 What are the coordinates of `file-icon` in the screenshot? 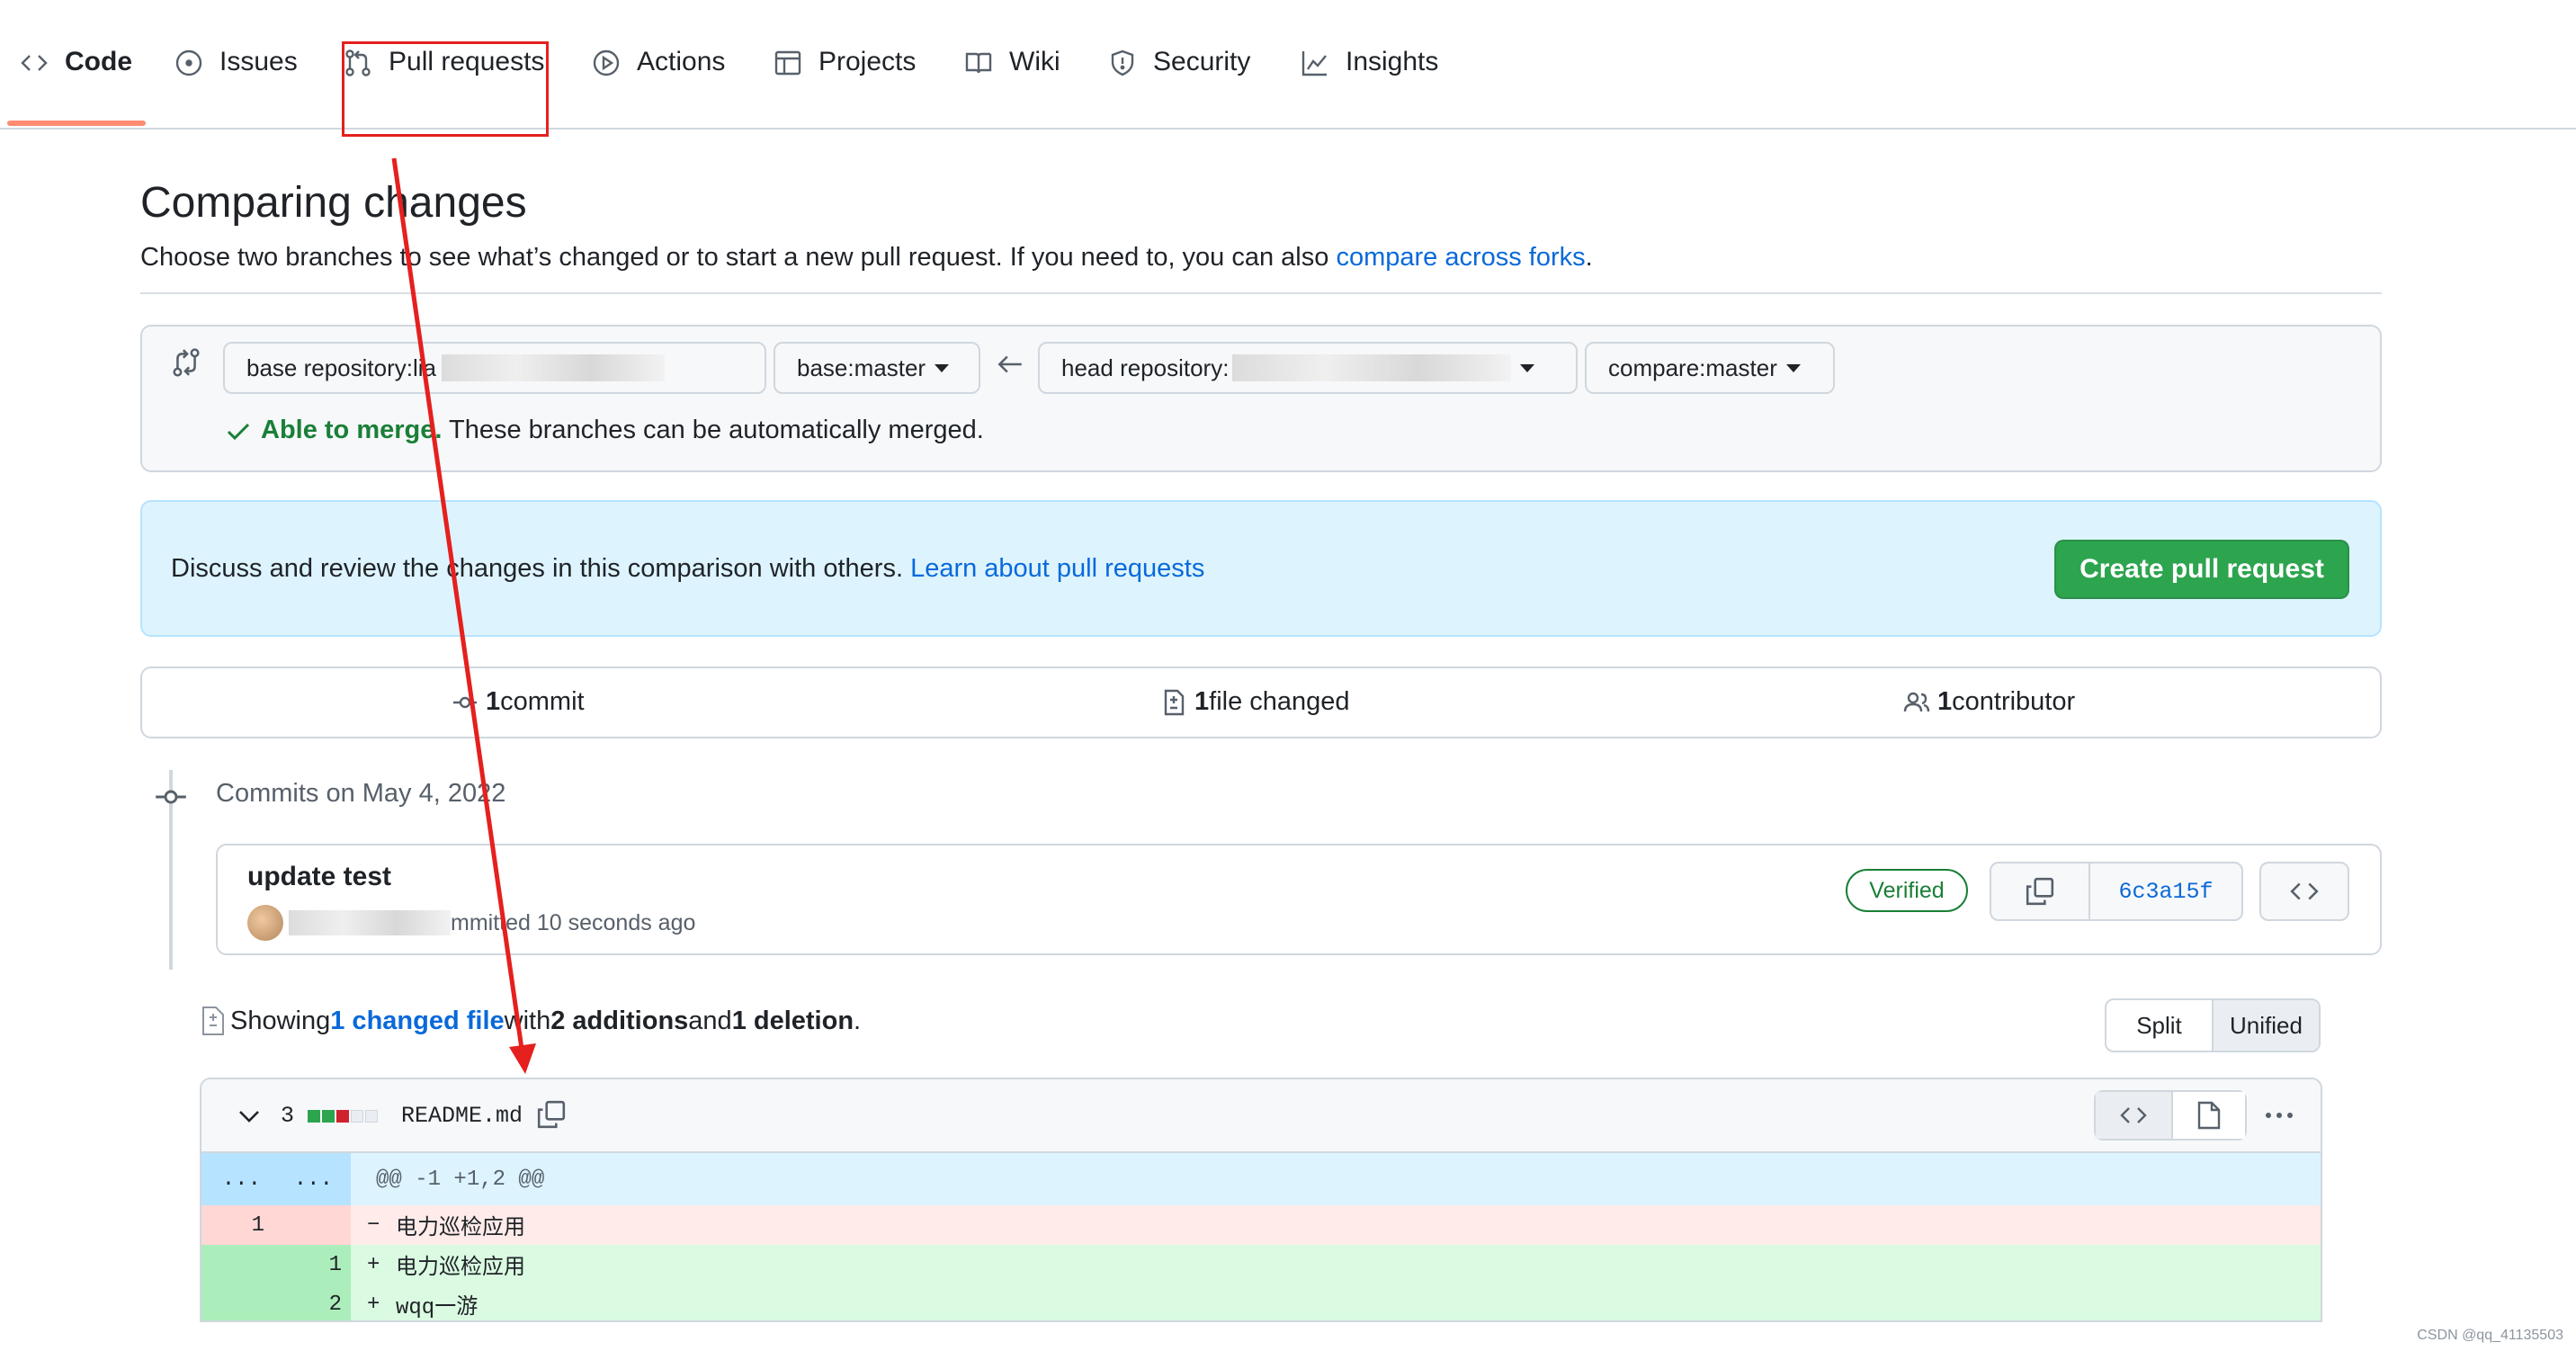 It's located at (2209, 1115).